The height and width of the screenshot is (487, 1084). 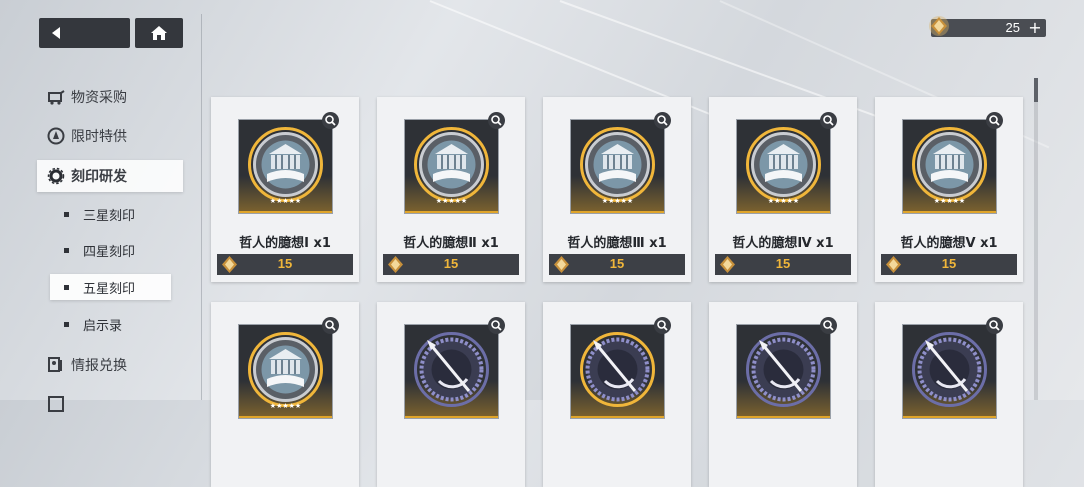 What do you see at coordinates (56, 33) in the screenshot?
I see `back-arrow-icon` at bounding box center [56, 33].